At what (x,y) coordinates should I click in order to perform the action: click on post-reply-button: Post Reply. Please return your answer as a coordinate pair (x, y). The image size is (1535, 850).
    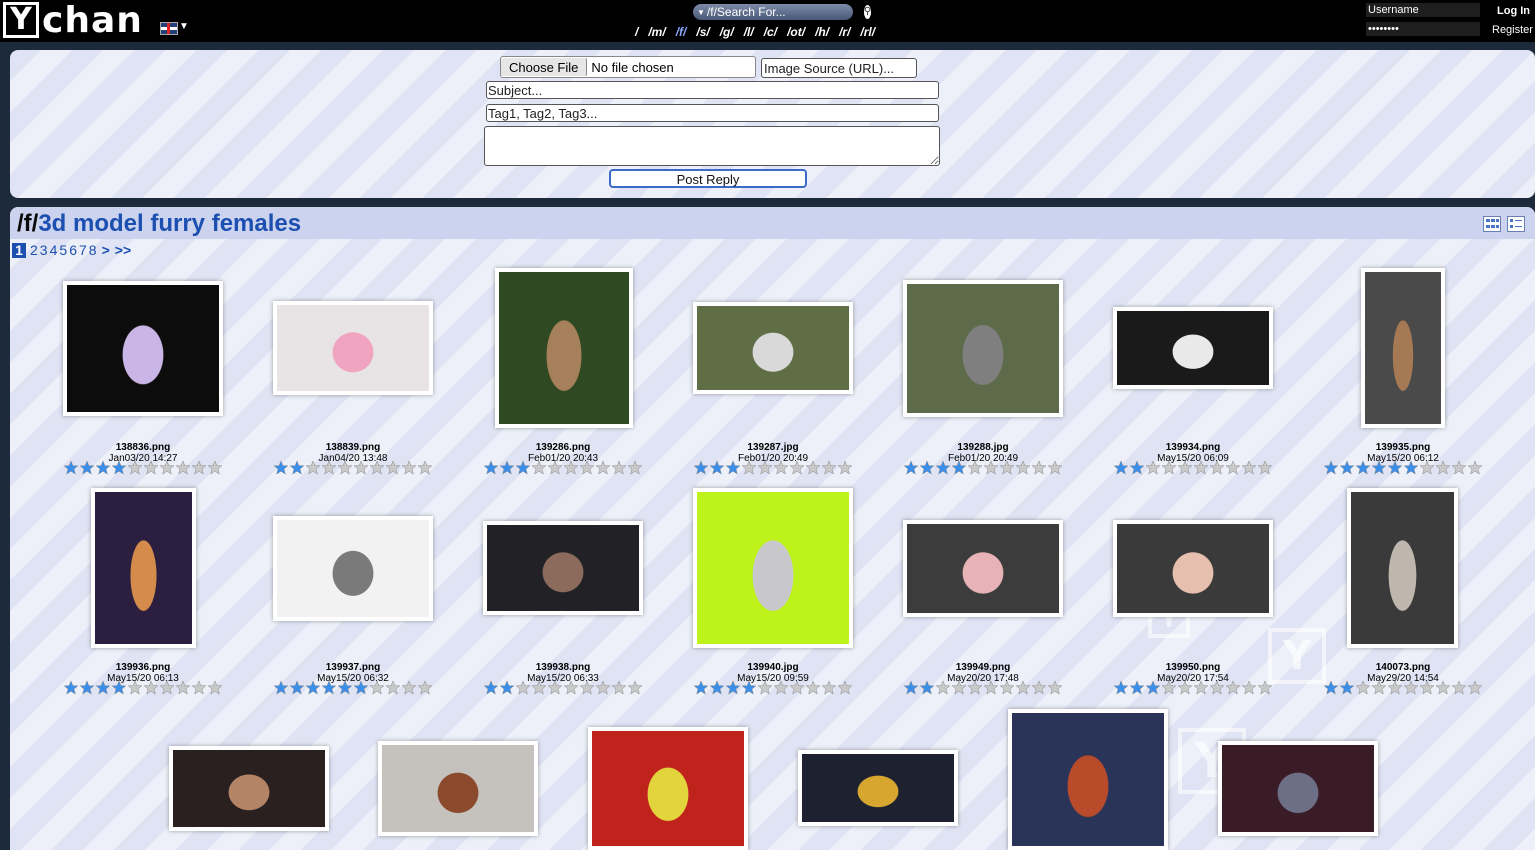
    Looking at the image, I should click on (708, 178).